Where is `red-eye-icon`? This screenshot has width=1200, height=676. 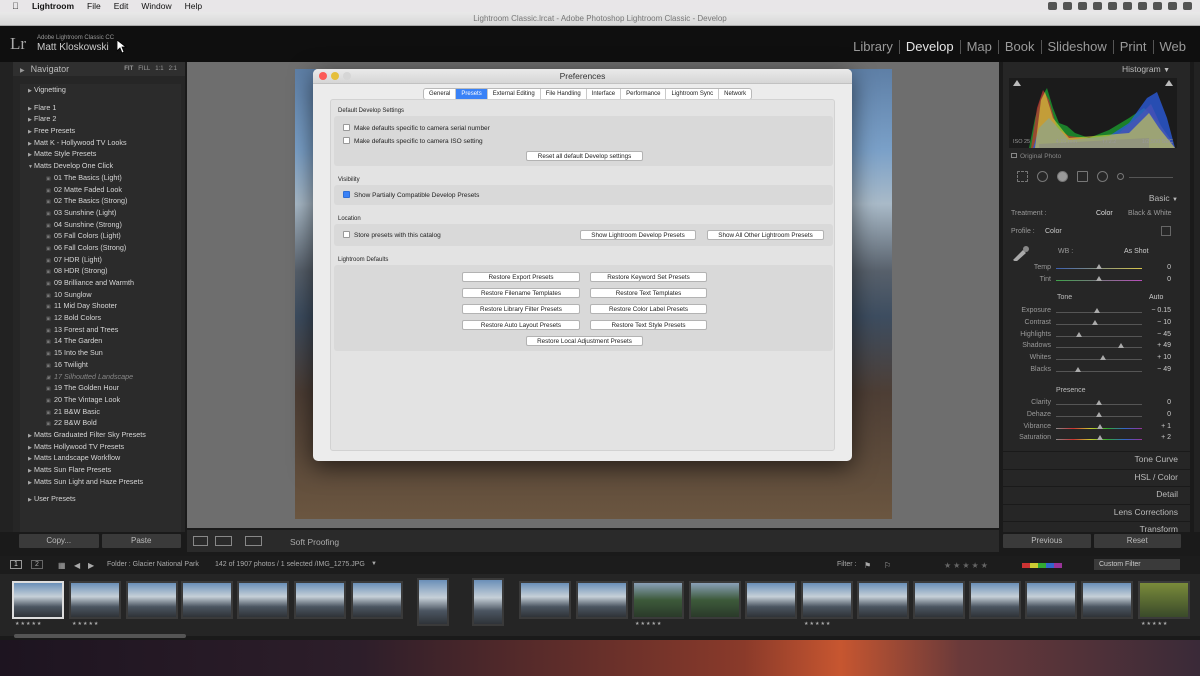
red-eye-icon is located at coordinates (1062, 176).